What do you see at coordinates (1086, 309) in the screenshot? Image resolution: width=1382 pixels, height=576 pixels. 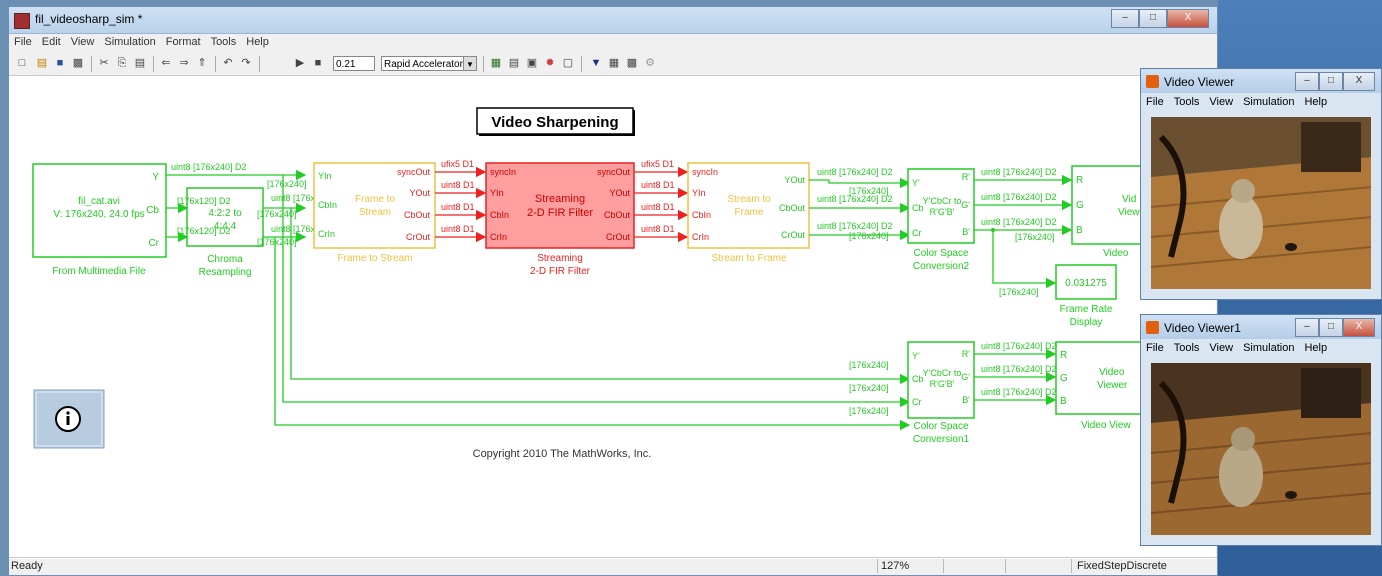 I see `svg-text: Frame Rate` at bounding box center [1086, 309].